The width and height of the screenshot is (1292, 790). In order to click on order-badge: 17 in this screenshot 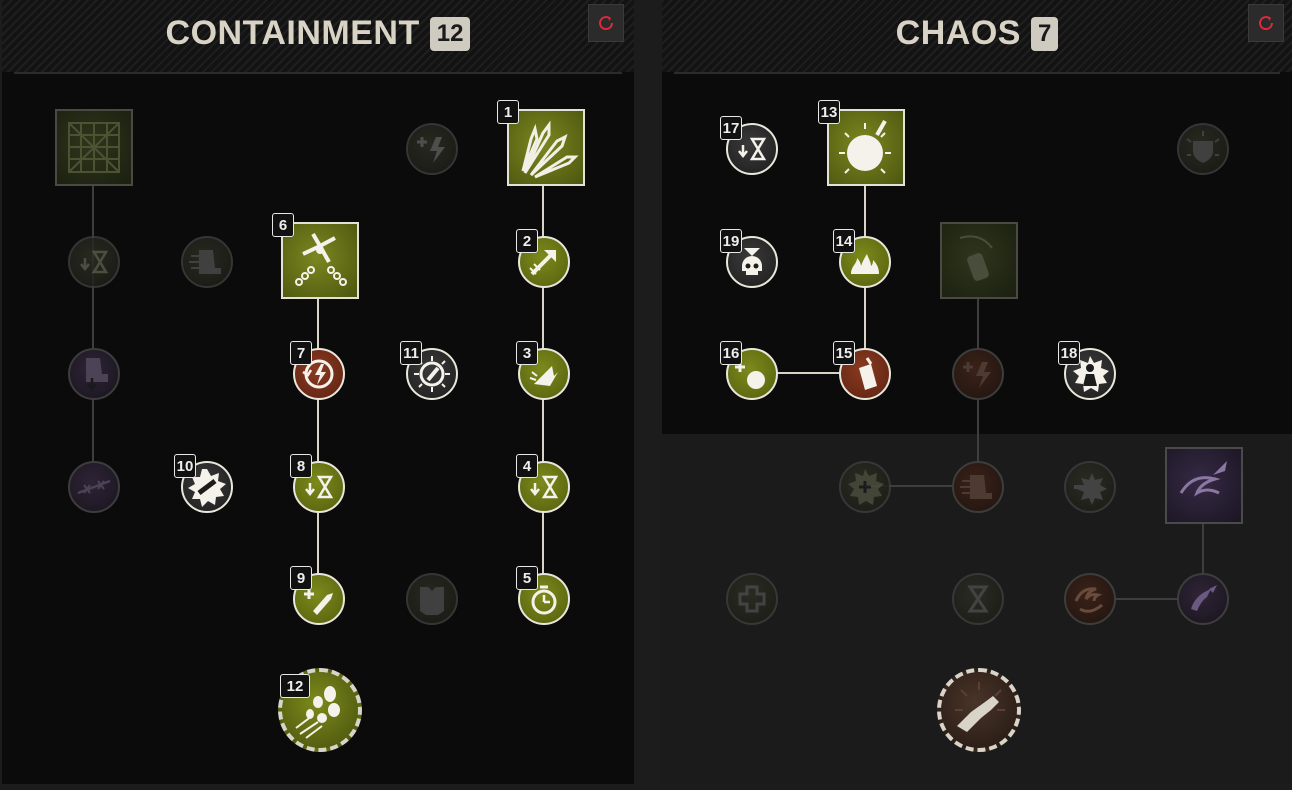, I will do `click(731, 128)`.